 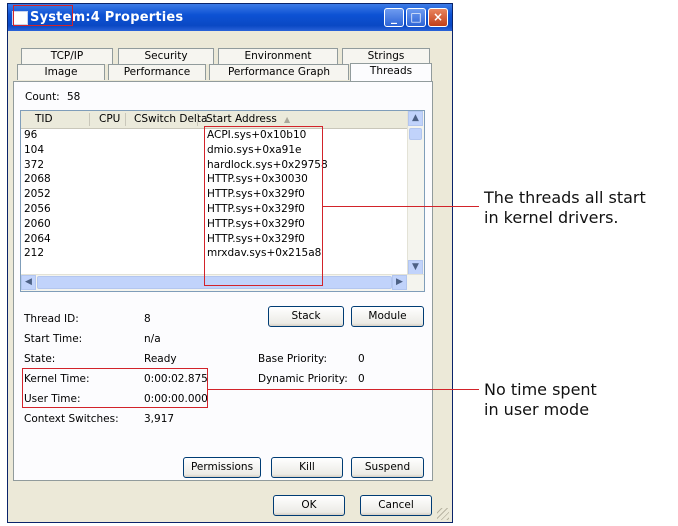 What do you see at coordinates (399, 282) in the screenshot?
I see `scroll-right-icon: ▶` at bounding box center [399, 282].